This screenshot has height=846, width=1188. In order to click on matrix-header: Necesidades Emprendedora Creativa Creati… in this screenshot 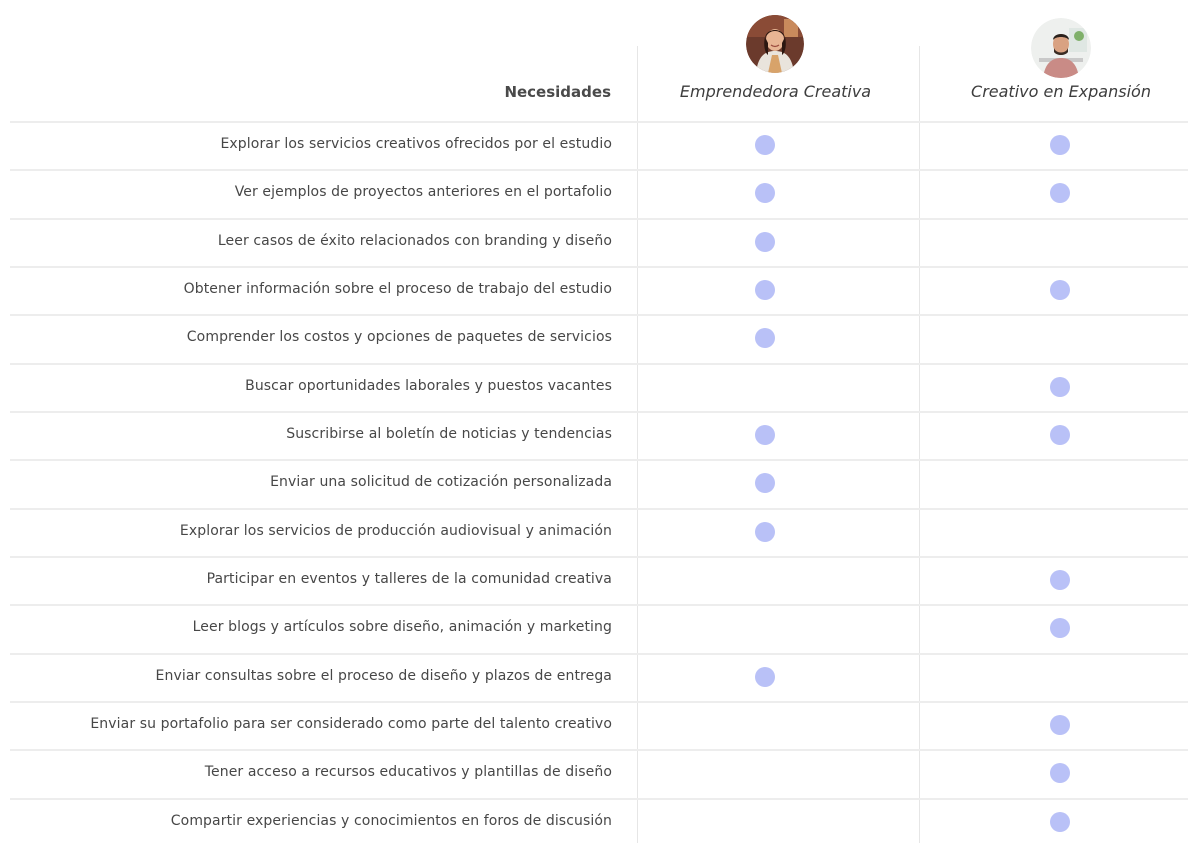, I will do `click(594, 60)`.